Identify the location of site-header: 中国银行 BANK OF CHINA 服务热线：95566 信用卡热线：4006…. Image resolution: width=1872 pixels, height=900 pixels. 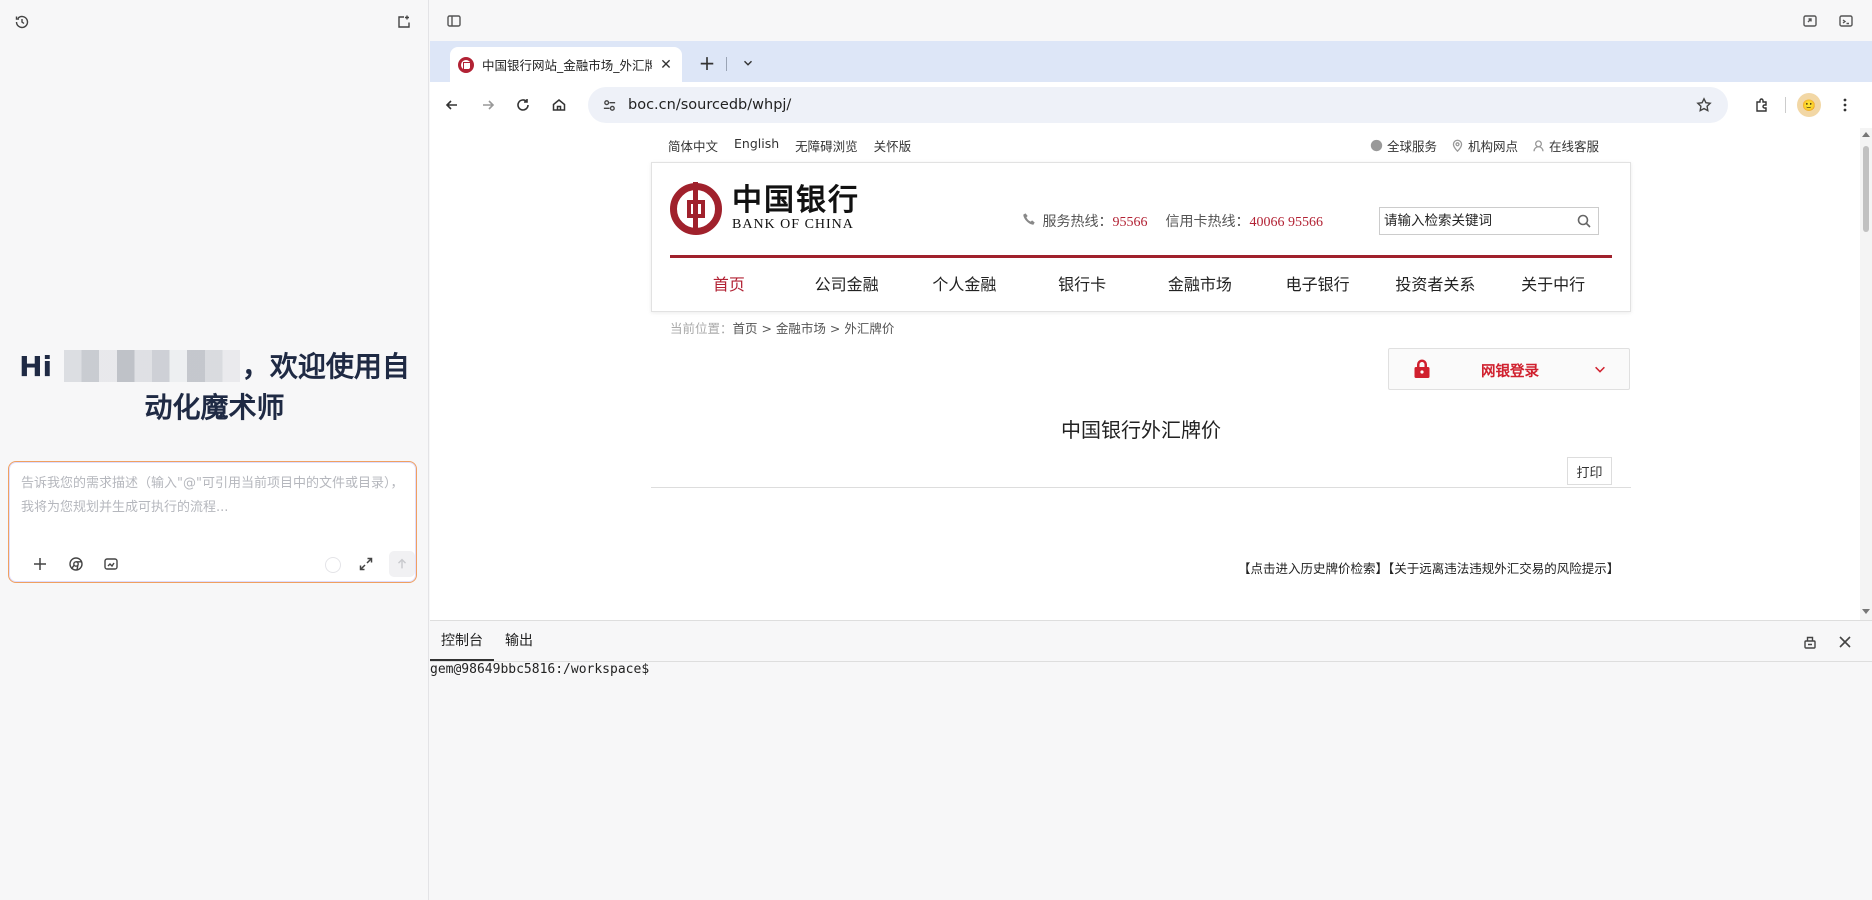
(1141, 237).